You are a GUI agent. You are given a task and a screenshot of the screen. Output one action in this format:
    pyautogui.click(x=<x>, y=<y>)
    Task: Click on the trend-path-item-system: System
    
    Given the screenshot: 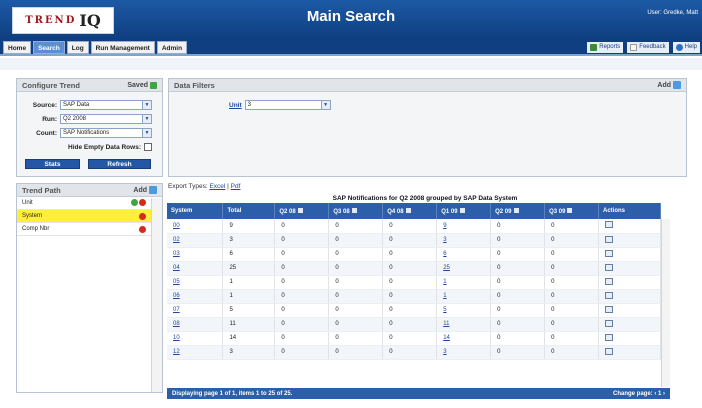 What is the action you would take?
    pyautogui.click(x=84, y=216)
    